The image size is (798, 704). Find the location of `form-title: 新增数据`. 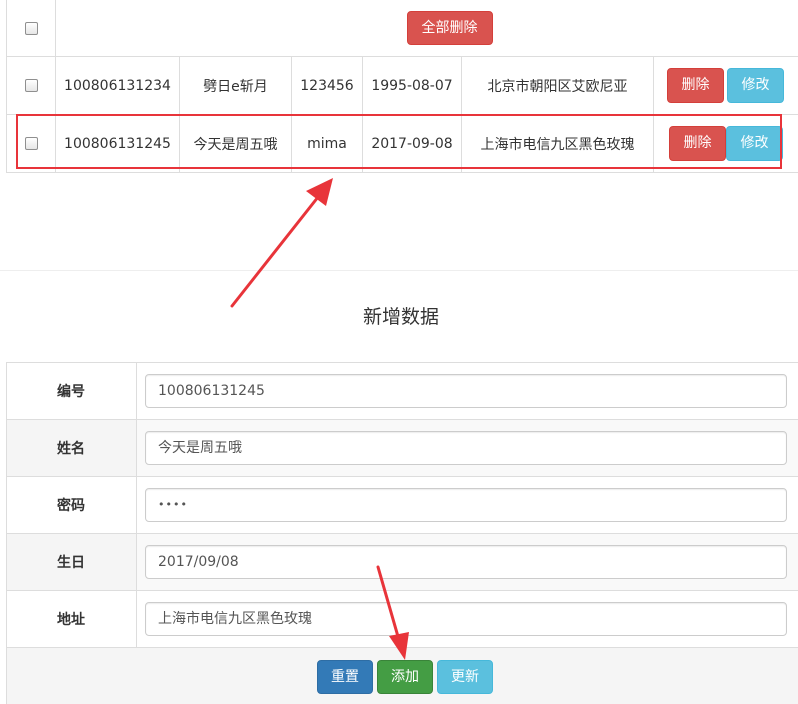

form-title: 新增数据 is located at coordinates (400, 317).